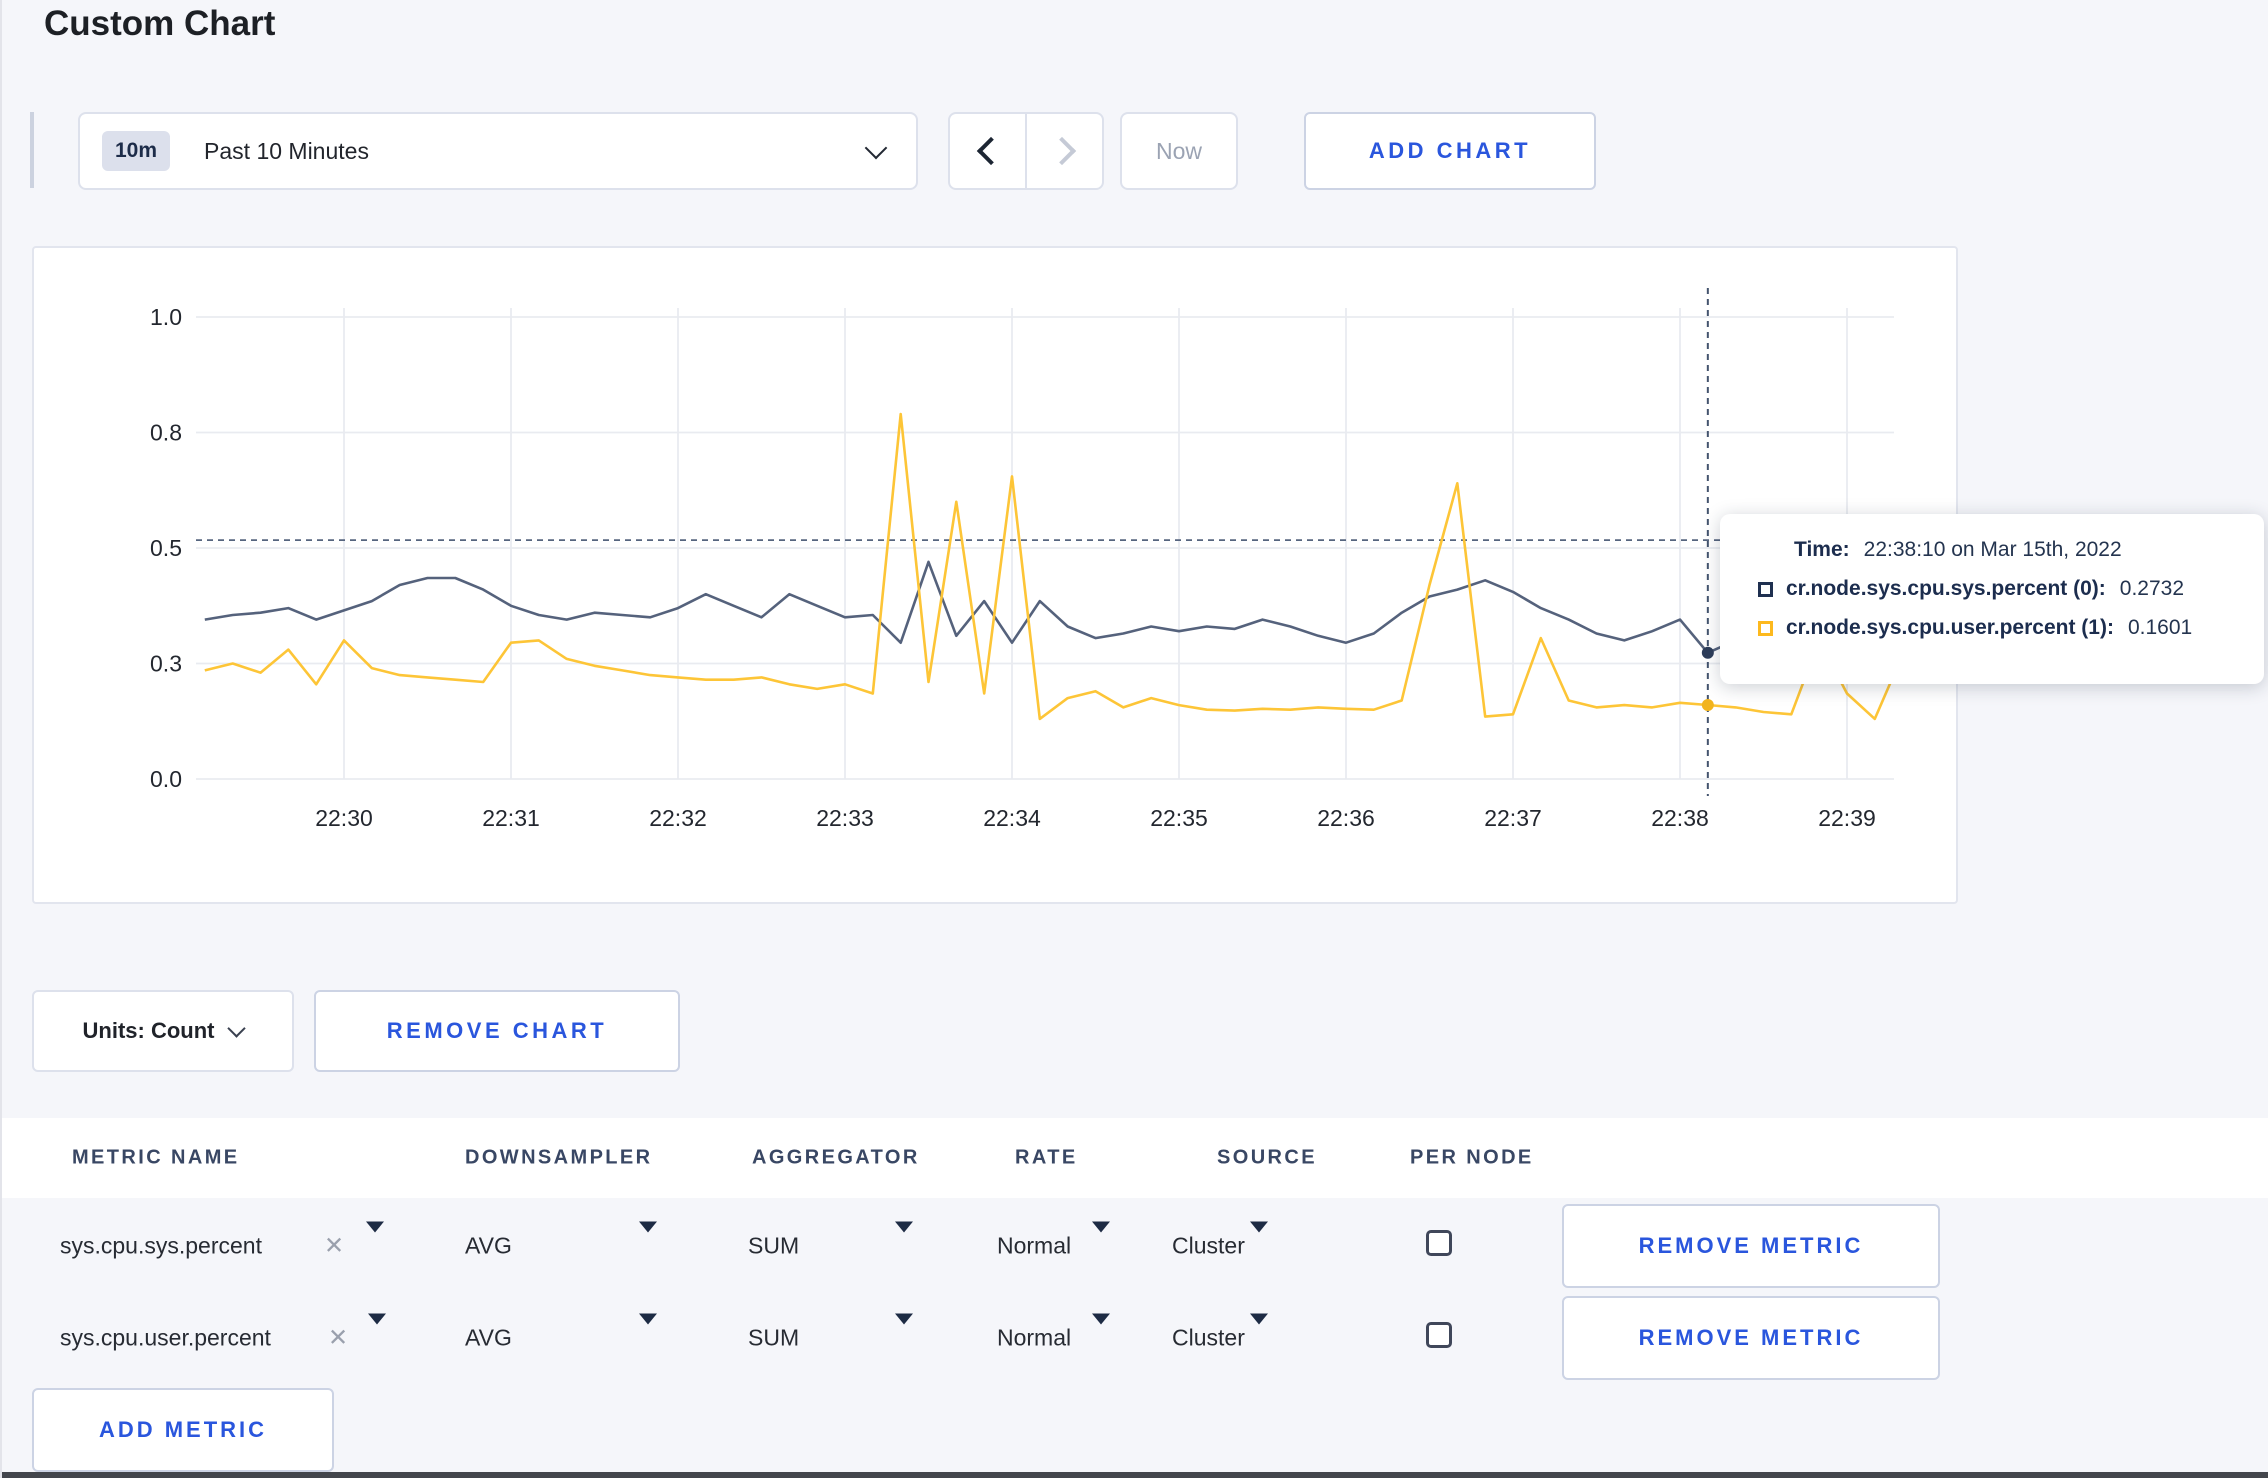  What do you see at coordinates (559, 1157) in the screenshot?
I see `header-downsampler: DOWNSAMPLER` at bounding box center [559, 1157].